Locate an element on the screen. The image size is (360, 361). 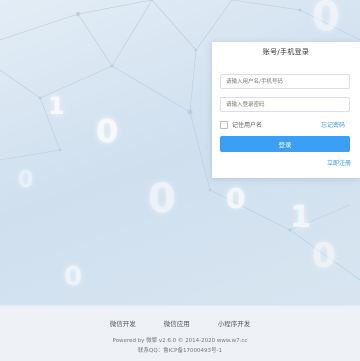
icp-info: 联系QQ：鲁ICP备17000493号-1 is located at coordinates (180, 351).